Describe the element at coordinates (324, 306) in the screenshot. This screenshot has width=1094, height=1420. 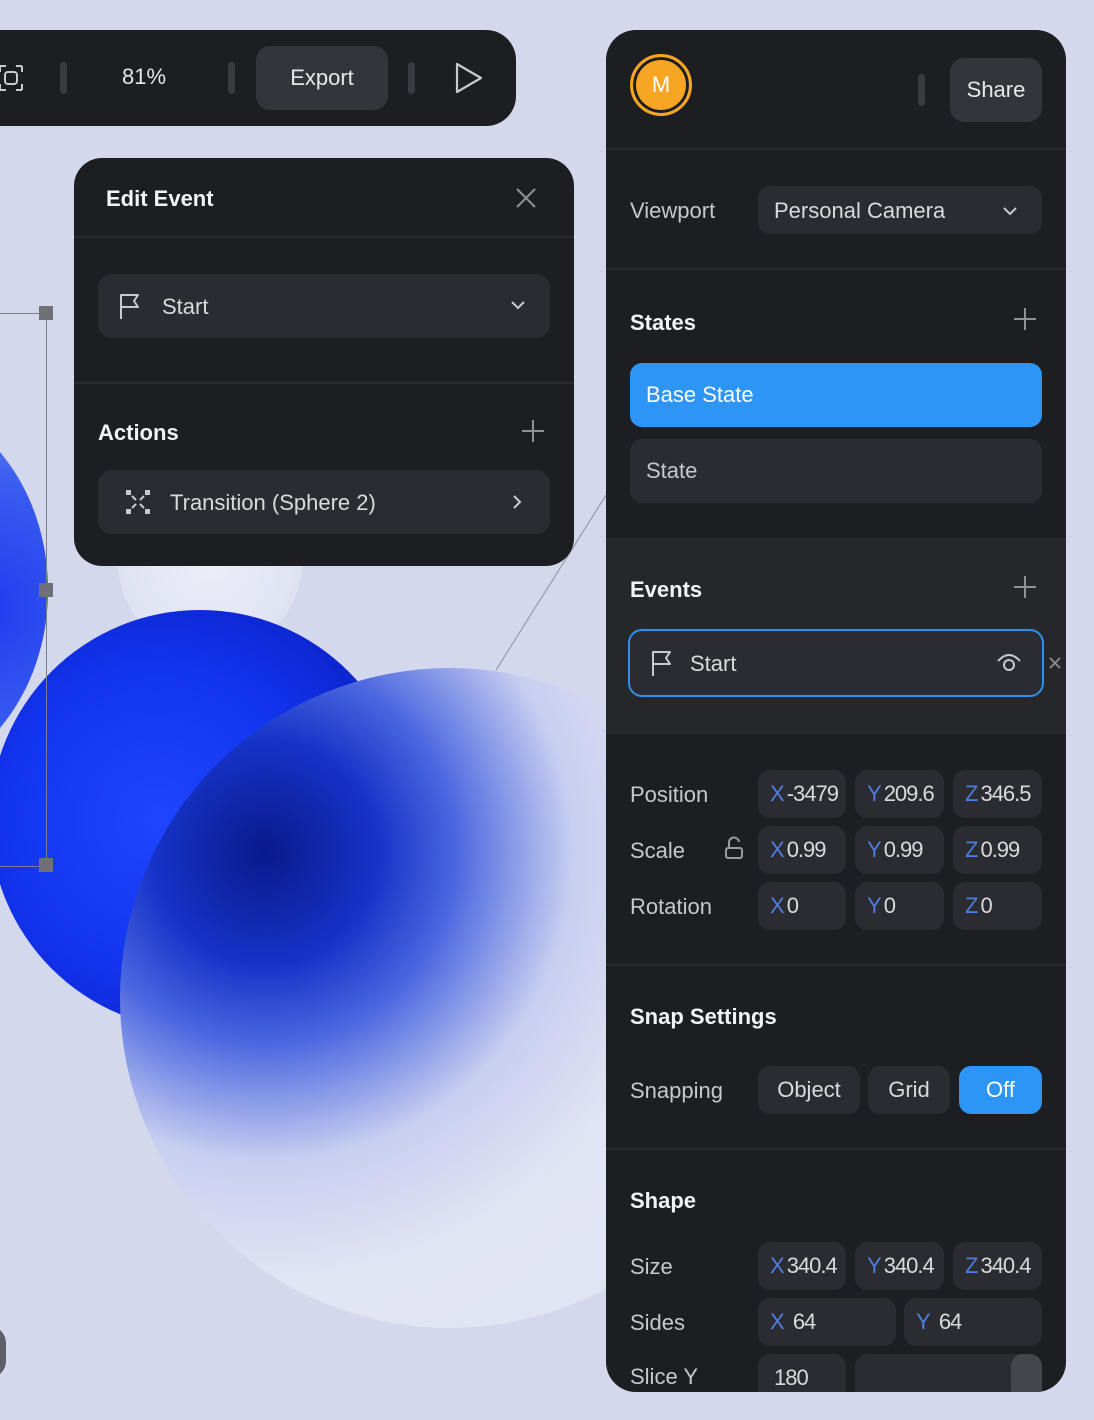
I see `event-trigger-select: Start` at that location.